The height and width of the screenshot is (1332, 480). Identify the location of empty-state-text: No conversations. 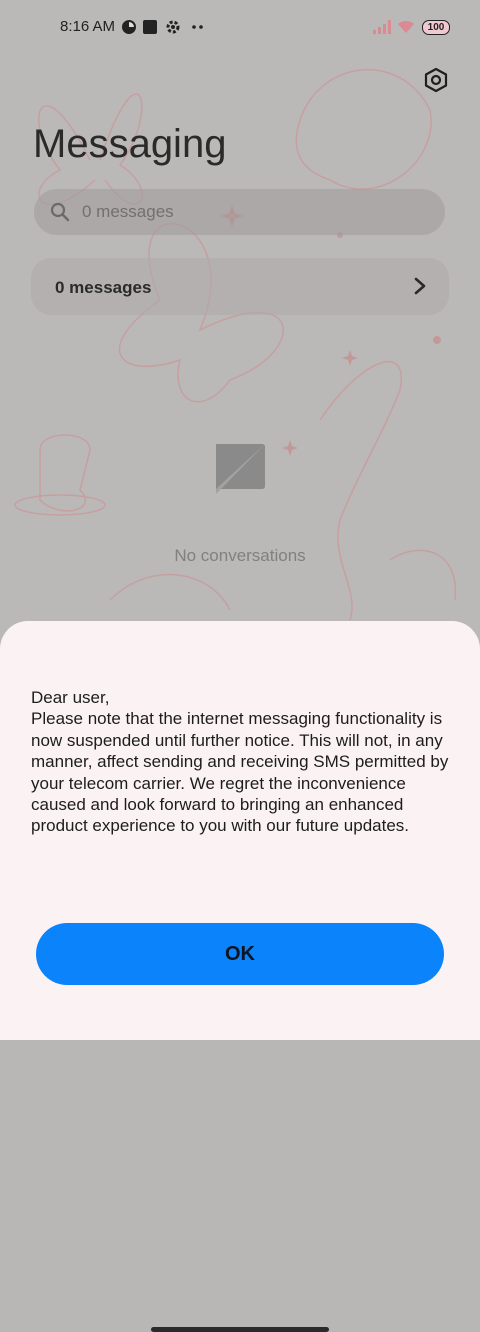
(240, 555).